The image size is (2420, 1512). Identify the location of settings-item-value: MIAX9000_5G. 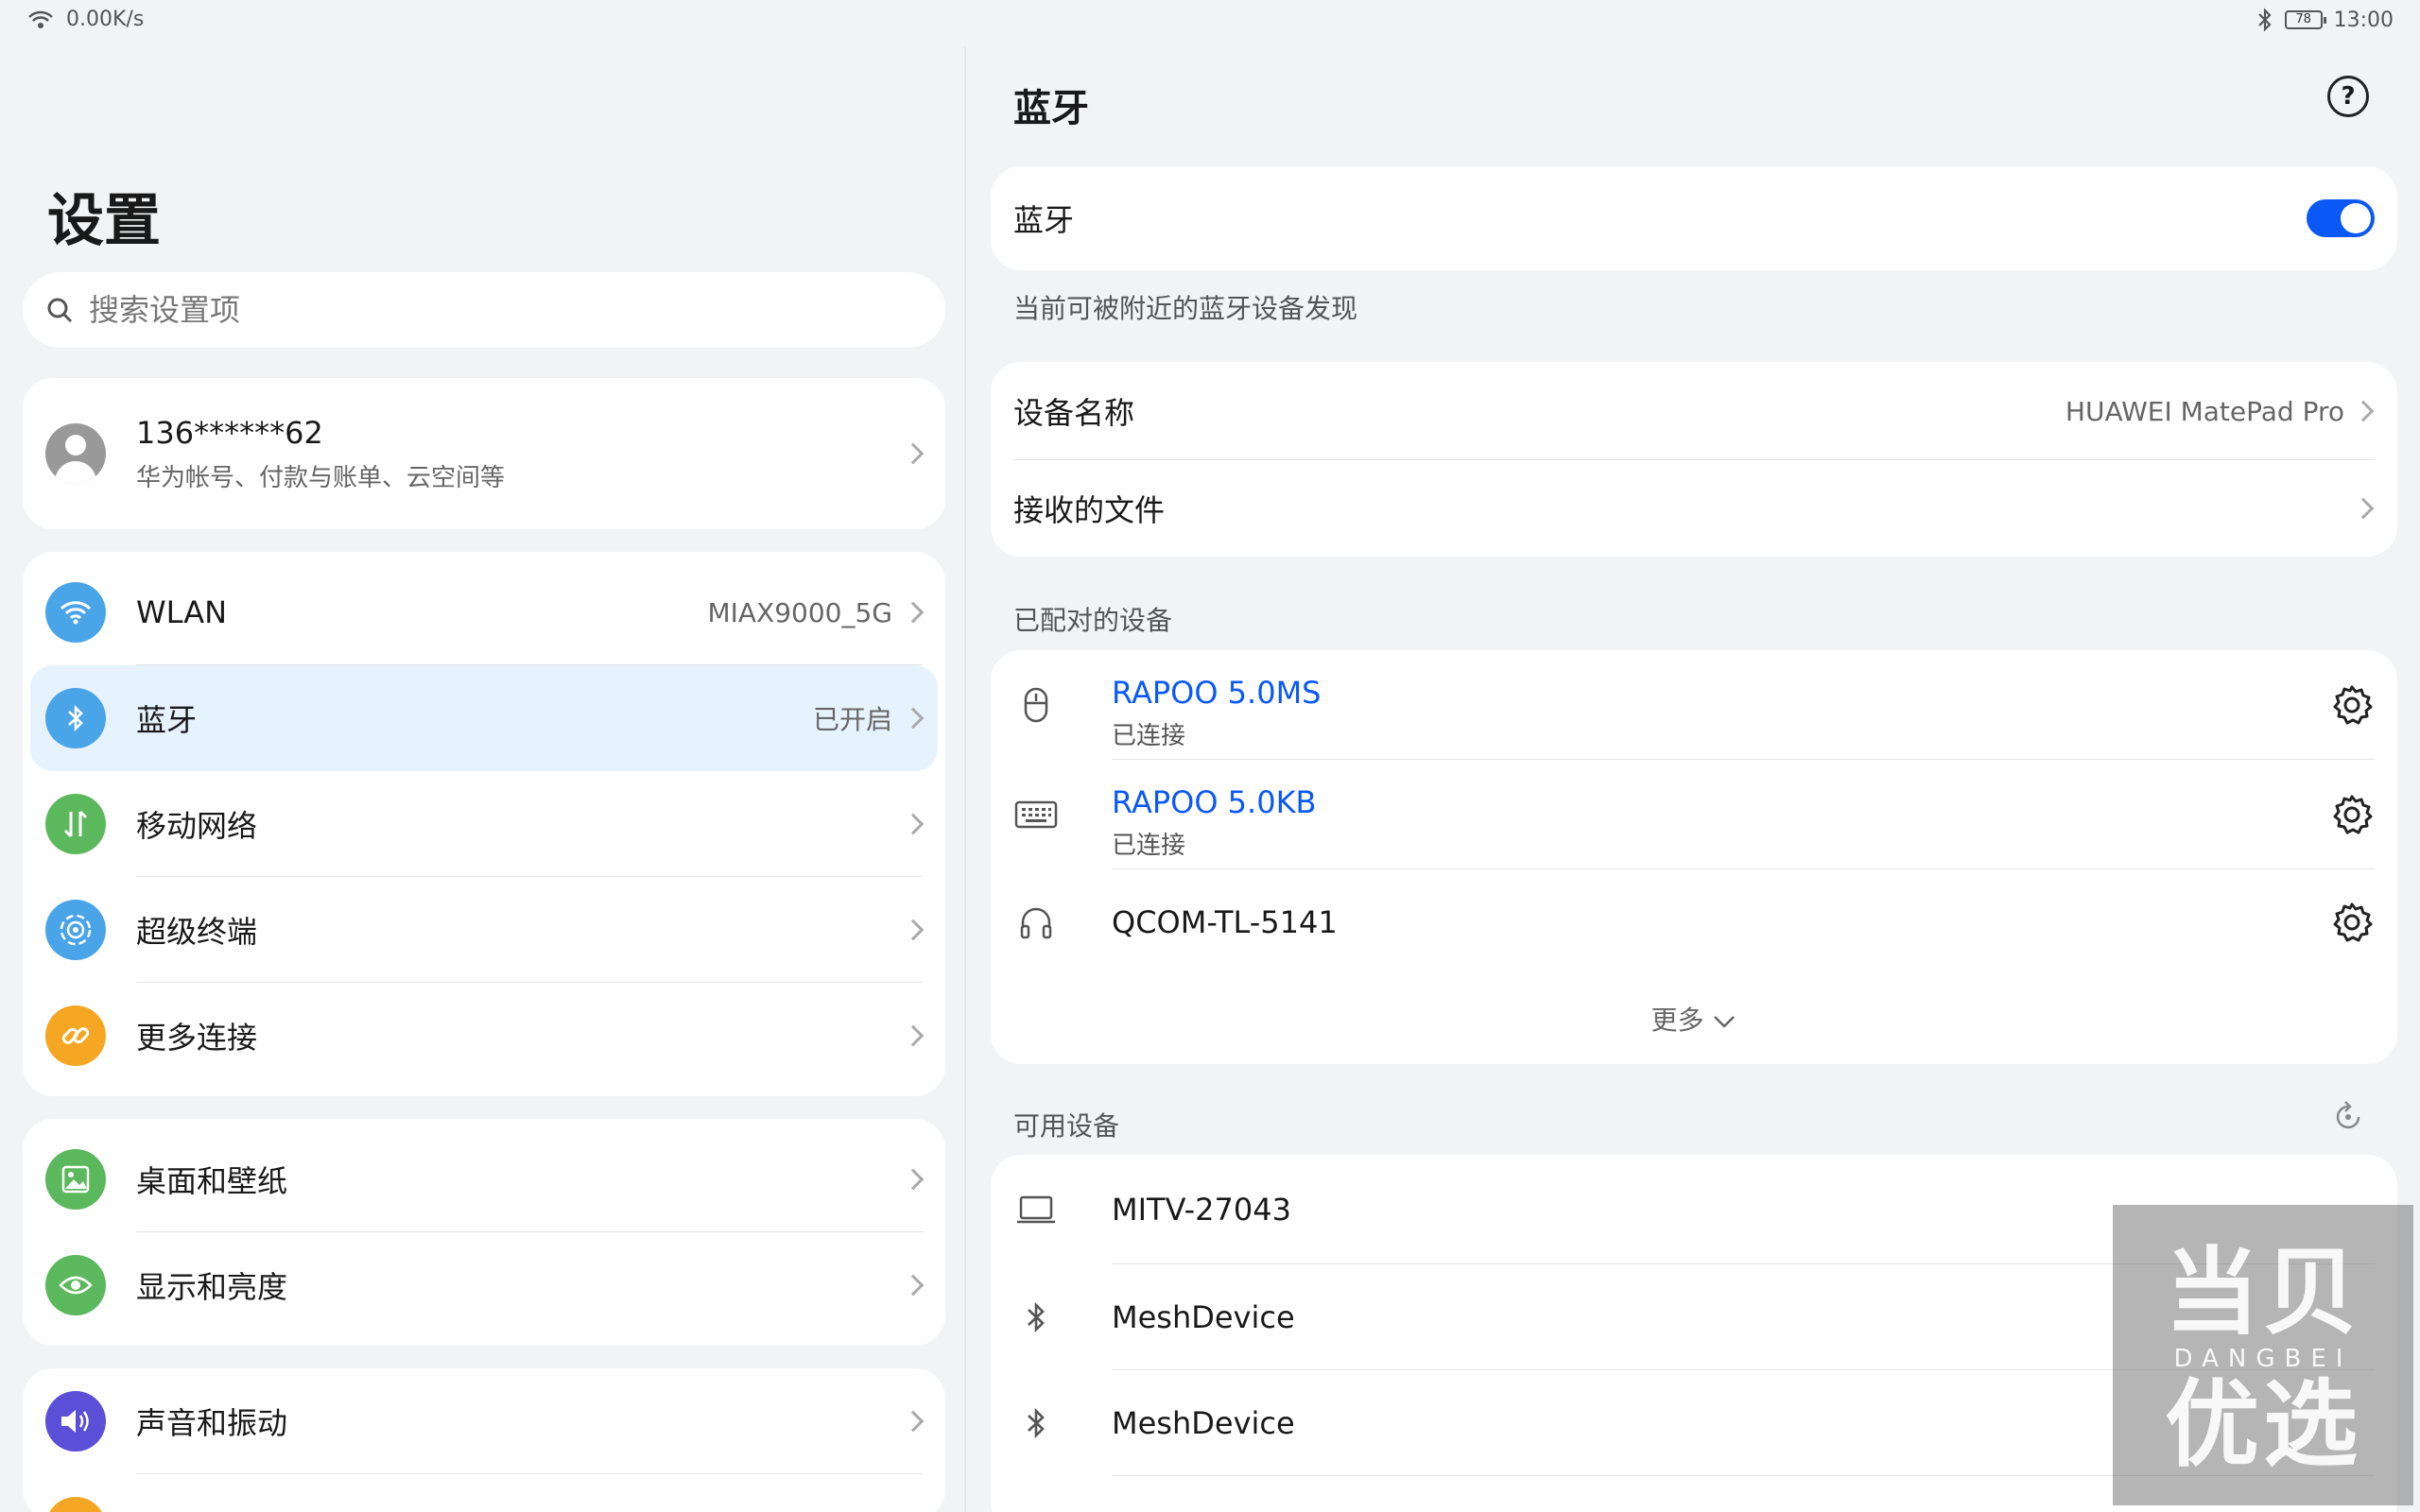
(799, 612).